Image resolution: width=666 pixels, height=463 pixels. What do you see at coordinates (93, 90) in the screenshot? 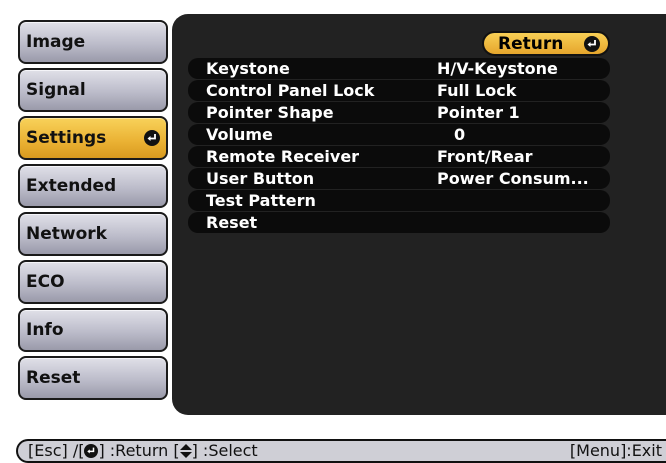
I see `menu-item-signal: Signal` at bounding box center [93, 90].